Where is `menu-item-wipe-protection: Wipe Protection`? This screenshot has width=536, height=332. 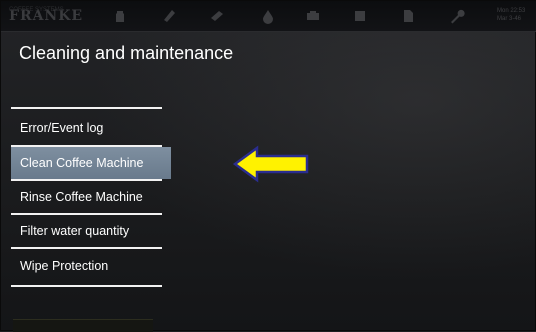
menu-item-wipe-protection: Wipe Protection is located at coordinates (86, 267).